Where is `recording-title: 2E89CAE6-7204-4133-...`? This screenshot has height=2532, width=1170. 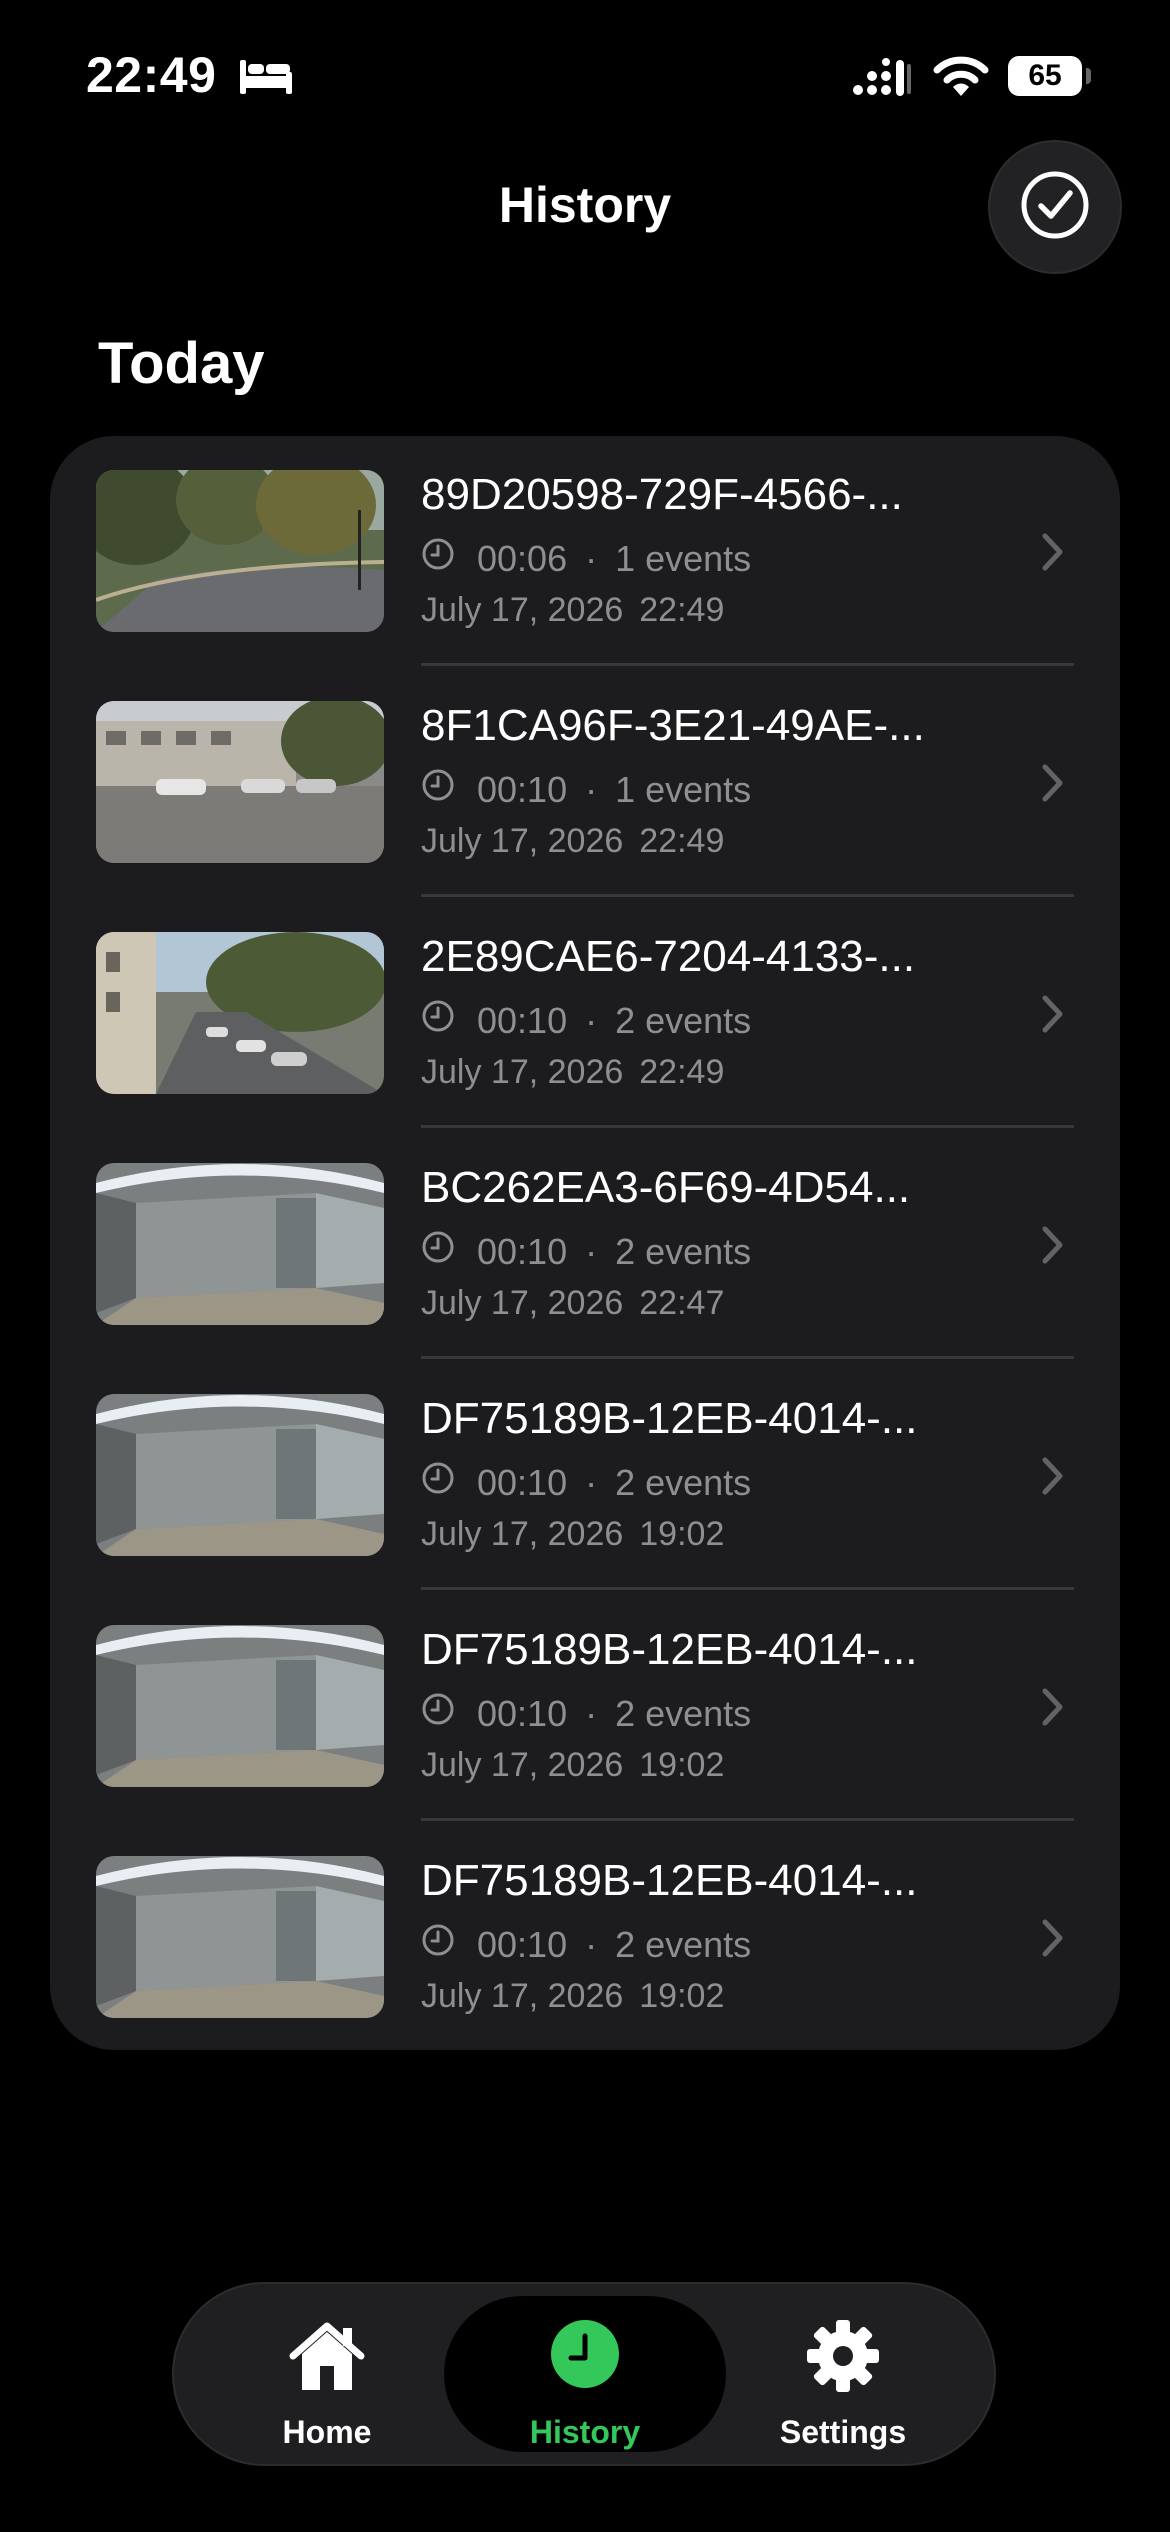 recording-title: 2E89CAE6-7204-4133-... is located at coordinates (668, 956).